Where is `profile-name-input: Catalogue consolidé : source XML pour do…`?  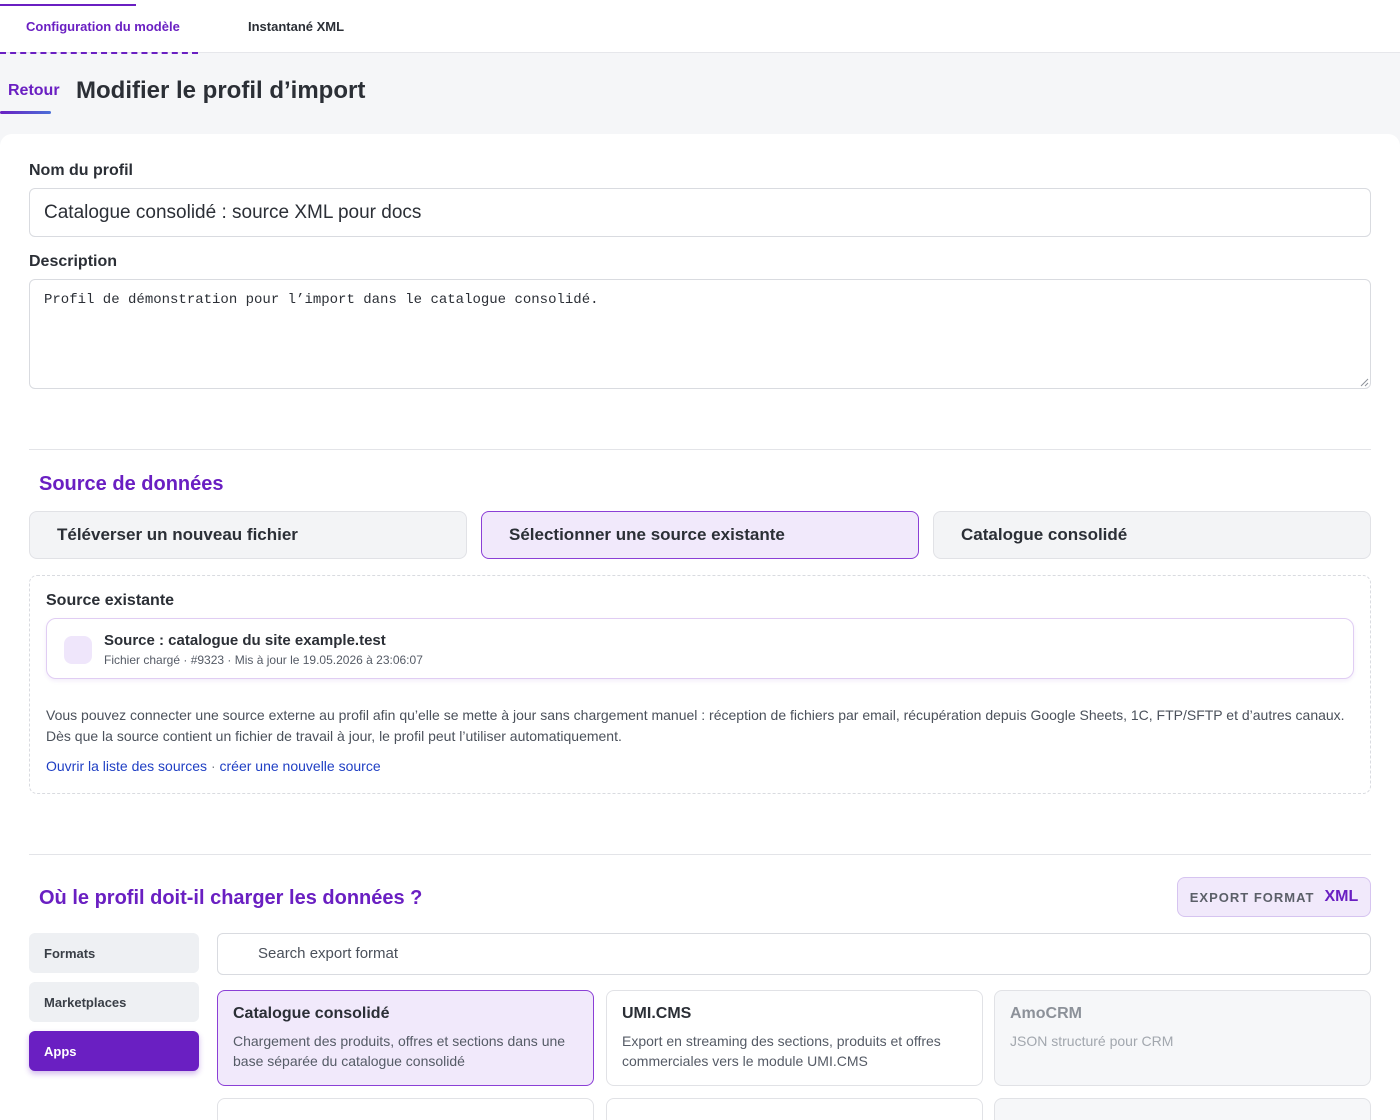 profile-name-input: Catalogue consolidé : source XML pour do… is located at coordinates (700, 212).